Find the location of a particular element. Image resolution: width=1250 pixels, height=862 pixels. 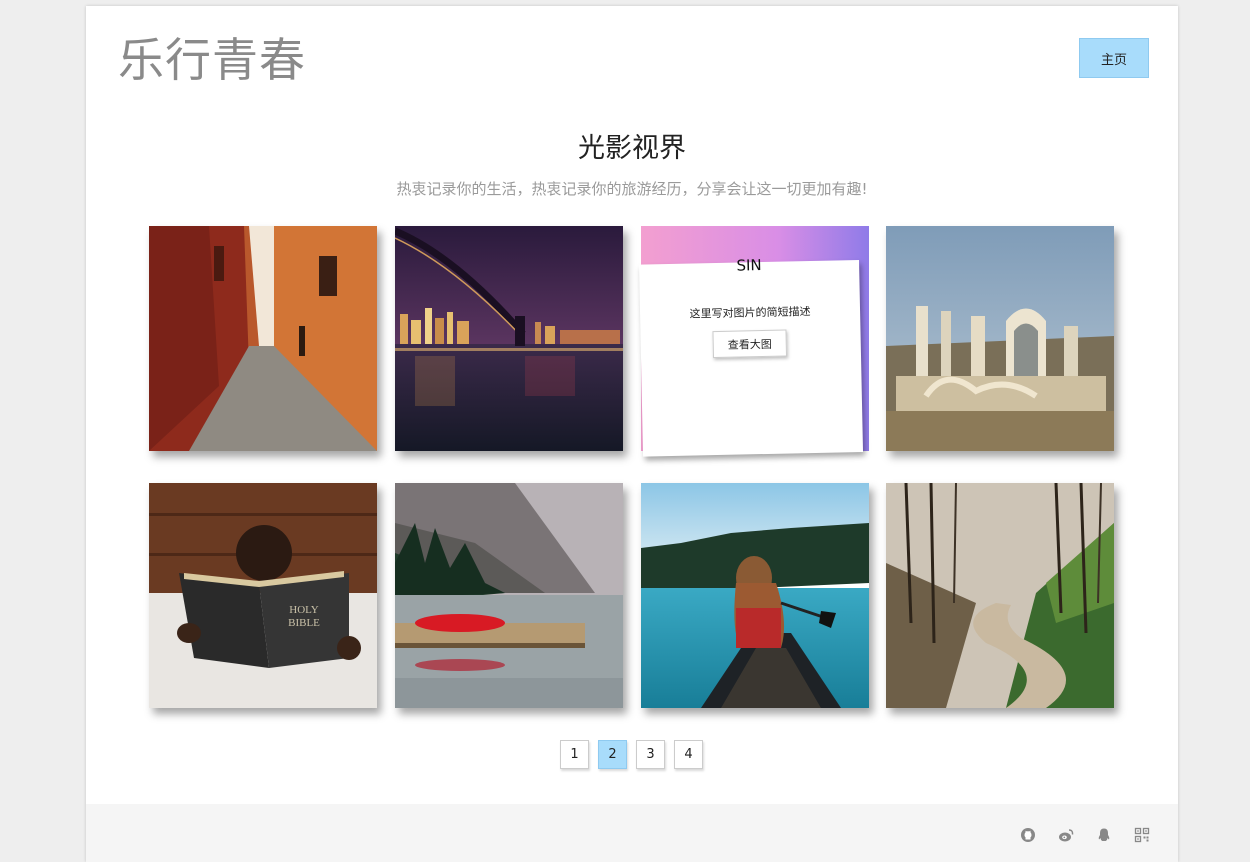

photo-tile-girl-canoe is located at coordinates (755, 595).